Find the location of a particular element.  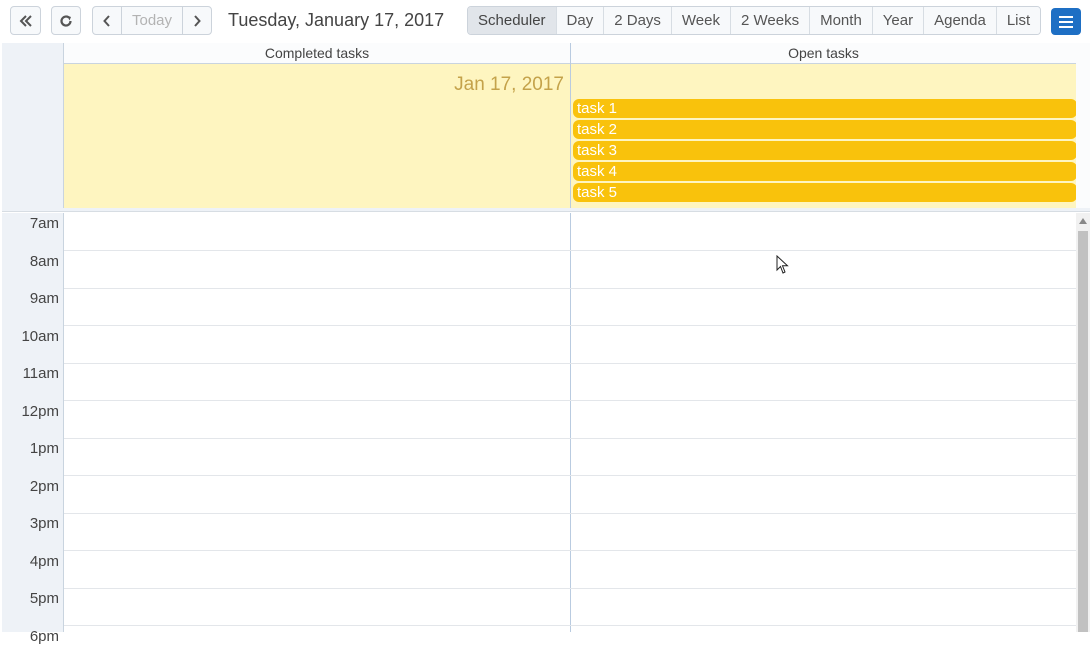

view-month: Month is located at coordinates (840, 20).